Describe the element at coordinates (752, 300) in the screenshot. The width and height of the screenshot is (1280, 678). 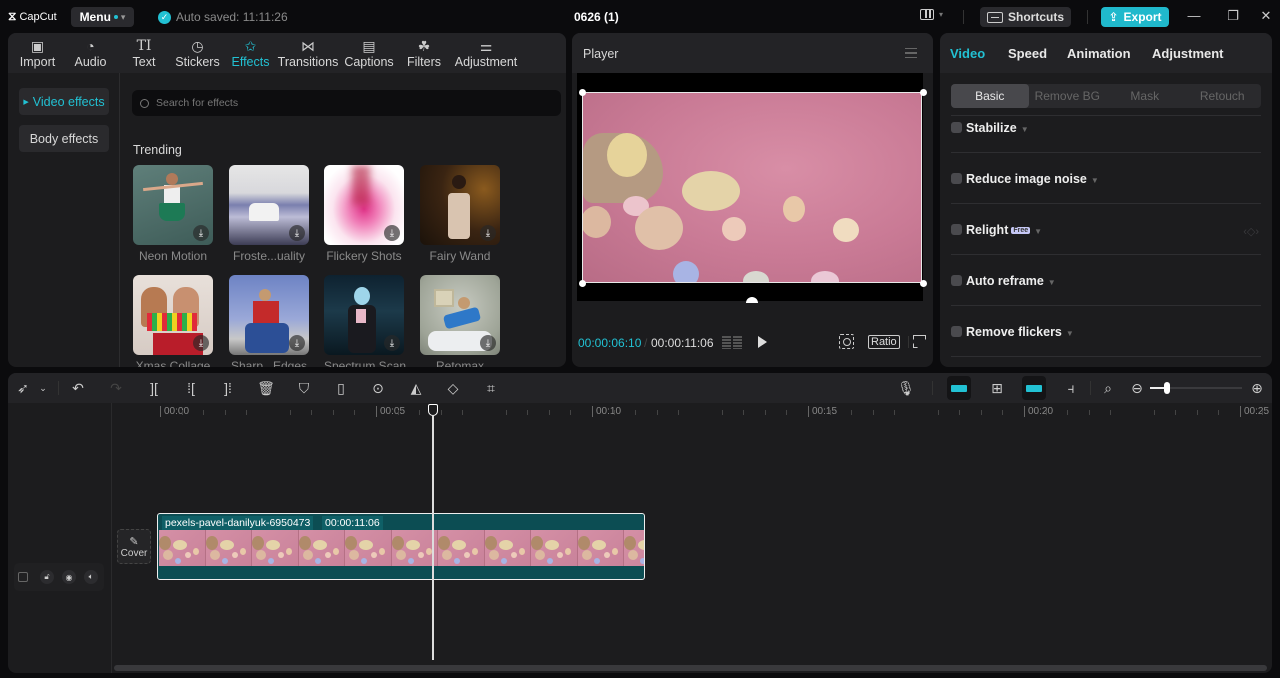
I see `rotate-handle` at that location.